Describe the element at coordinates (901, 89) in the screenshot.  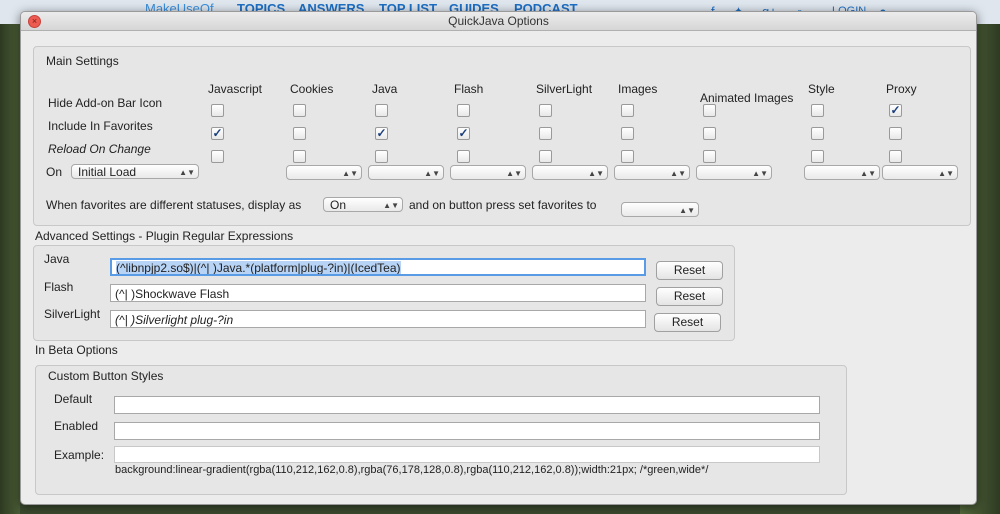
I see `column-header-proxy: Proxy` at that location.